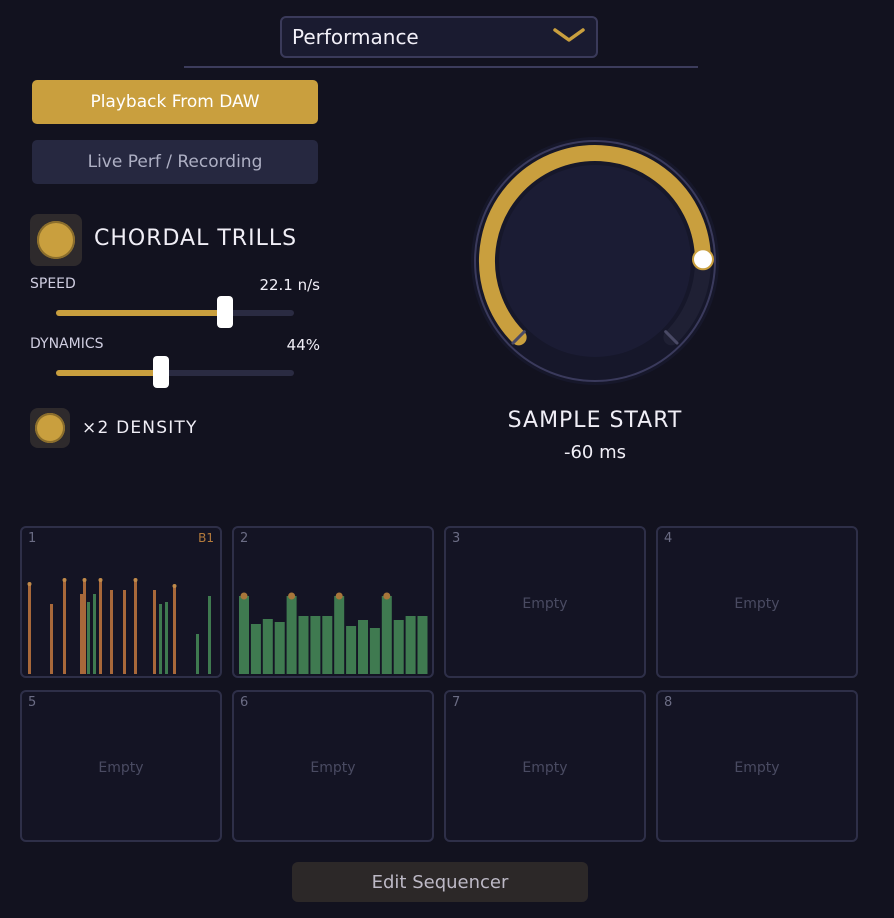  What do you see at coordinates (175, 162) in the screenshot?
I see `live-perf-recording-button: Live Perf / Recording` at bounding box center [175, 162].